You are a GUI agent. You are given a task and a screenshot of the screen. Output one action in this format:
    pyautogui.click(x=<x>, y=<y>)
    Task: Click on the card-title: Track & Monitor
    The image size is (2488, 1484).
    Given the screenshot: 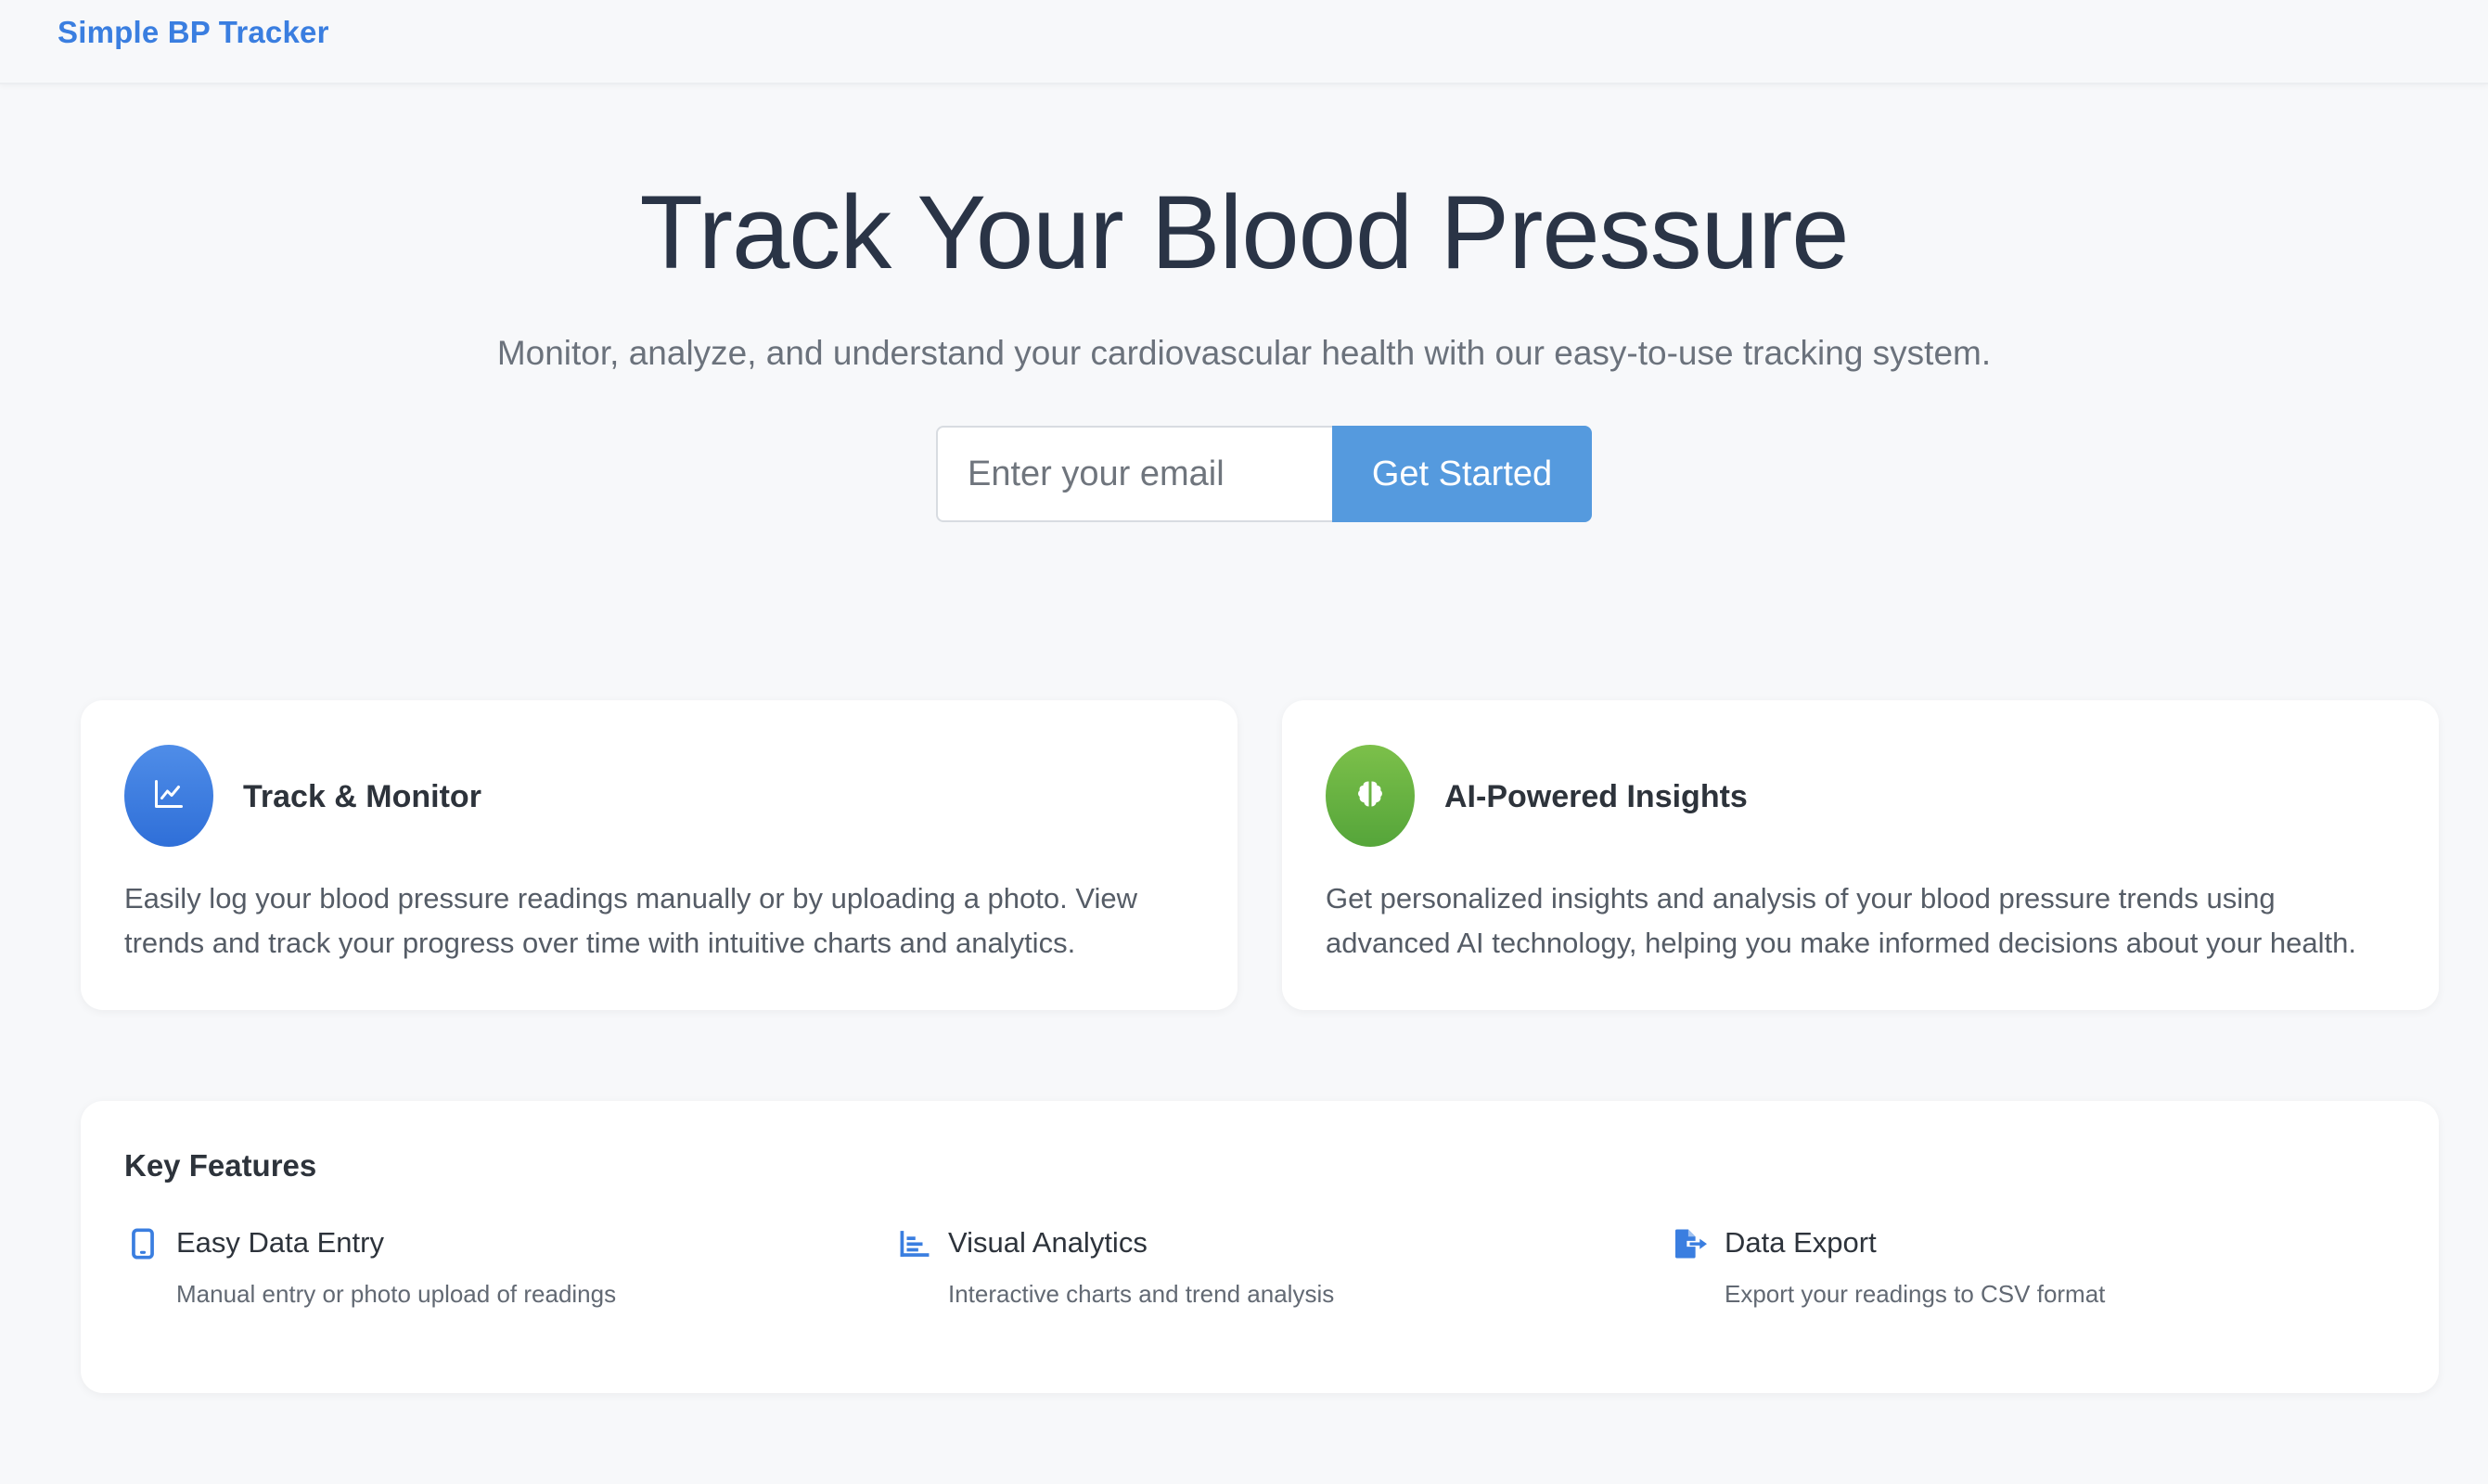 What is the action you would take?
    pyautogui.click(x=362, y=796)
    